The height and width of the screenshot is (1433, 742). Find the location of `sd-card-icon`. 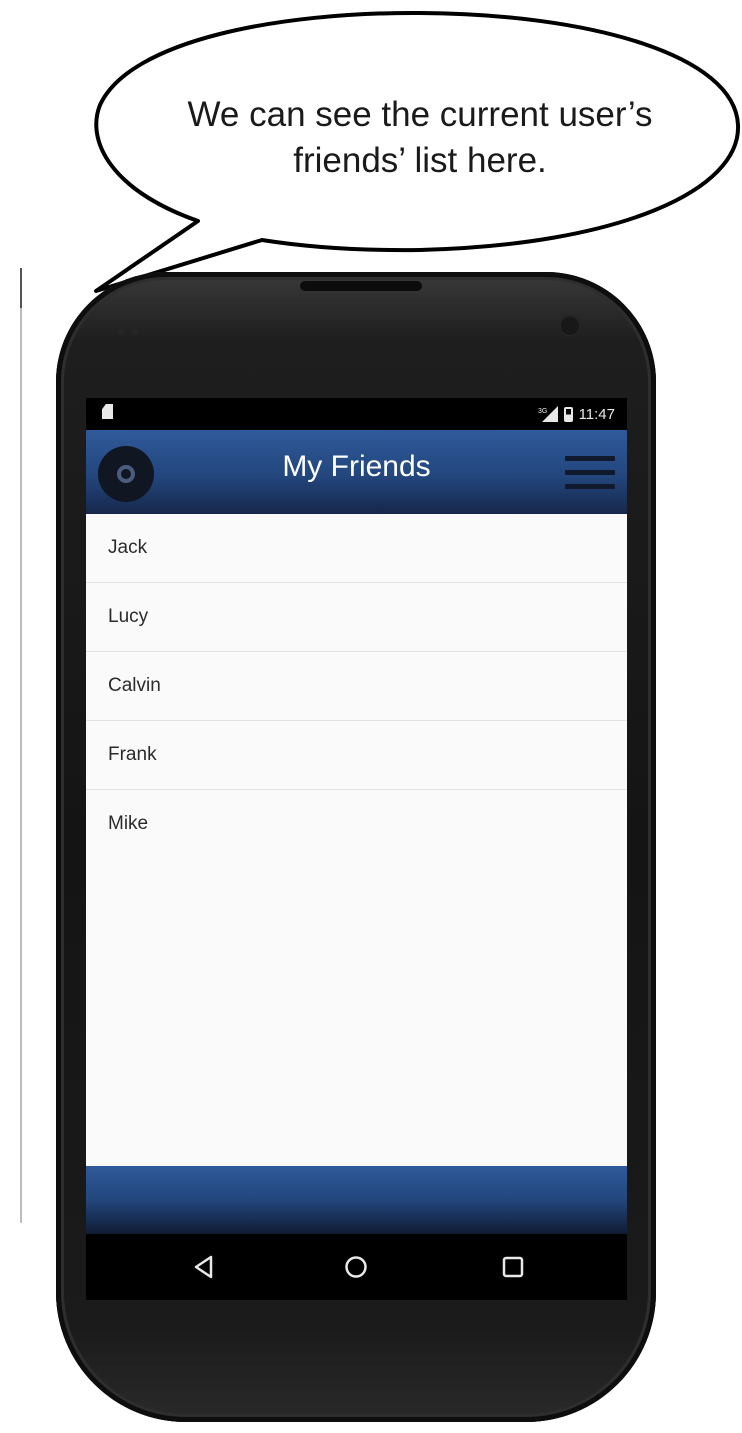

sd-card-icon is located at coordinates (107, 411).